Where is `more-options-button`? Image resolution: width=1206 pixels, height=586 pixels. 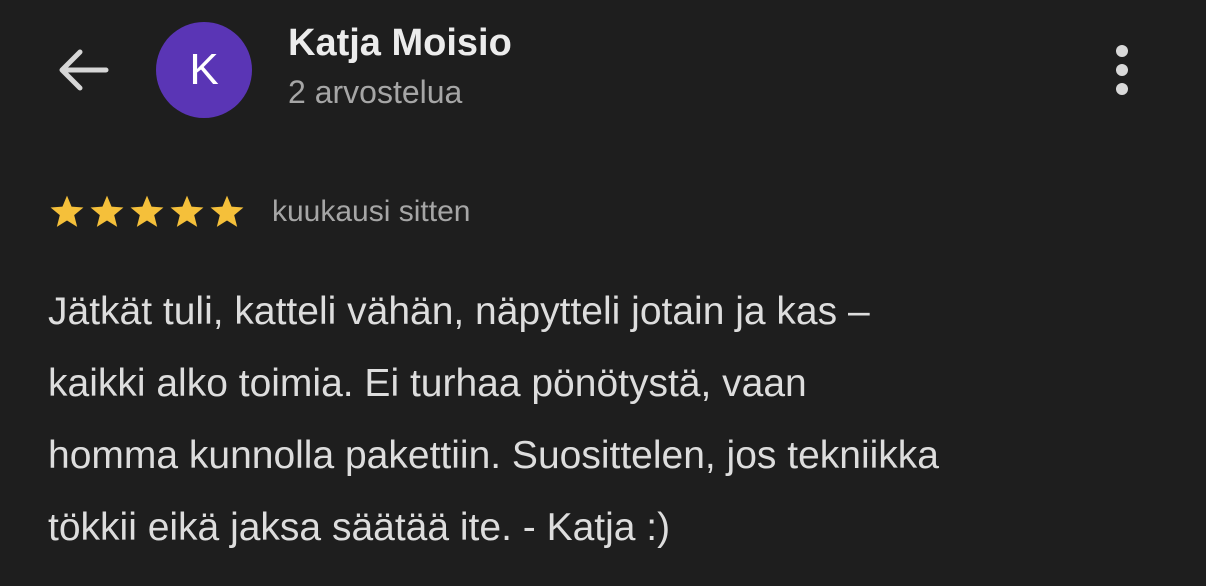 more-options-button is located at coordinates (1122, 70).